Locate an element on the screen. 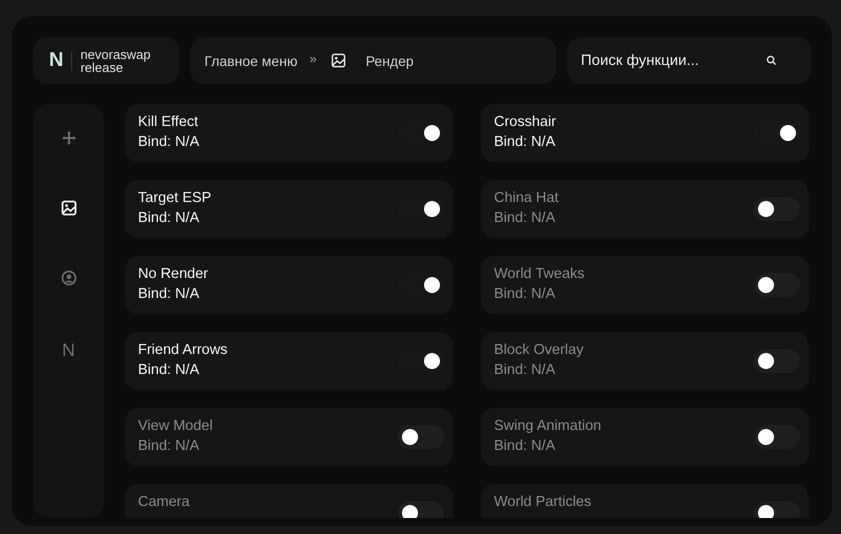 The image size is (841, 534). module-card: Target ESP Bind: N/A is located at coordinates (289, 209).